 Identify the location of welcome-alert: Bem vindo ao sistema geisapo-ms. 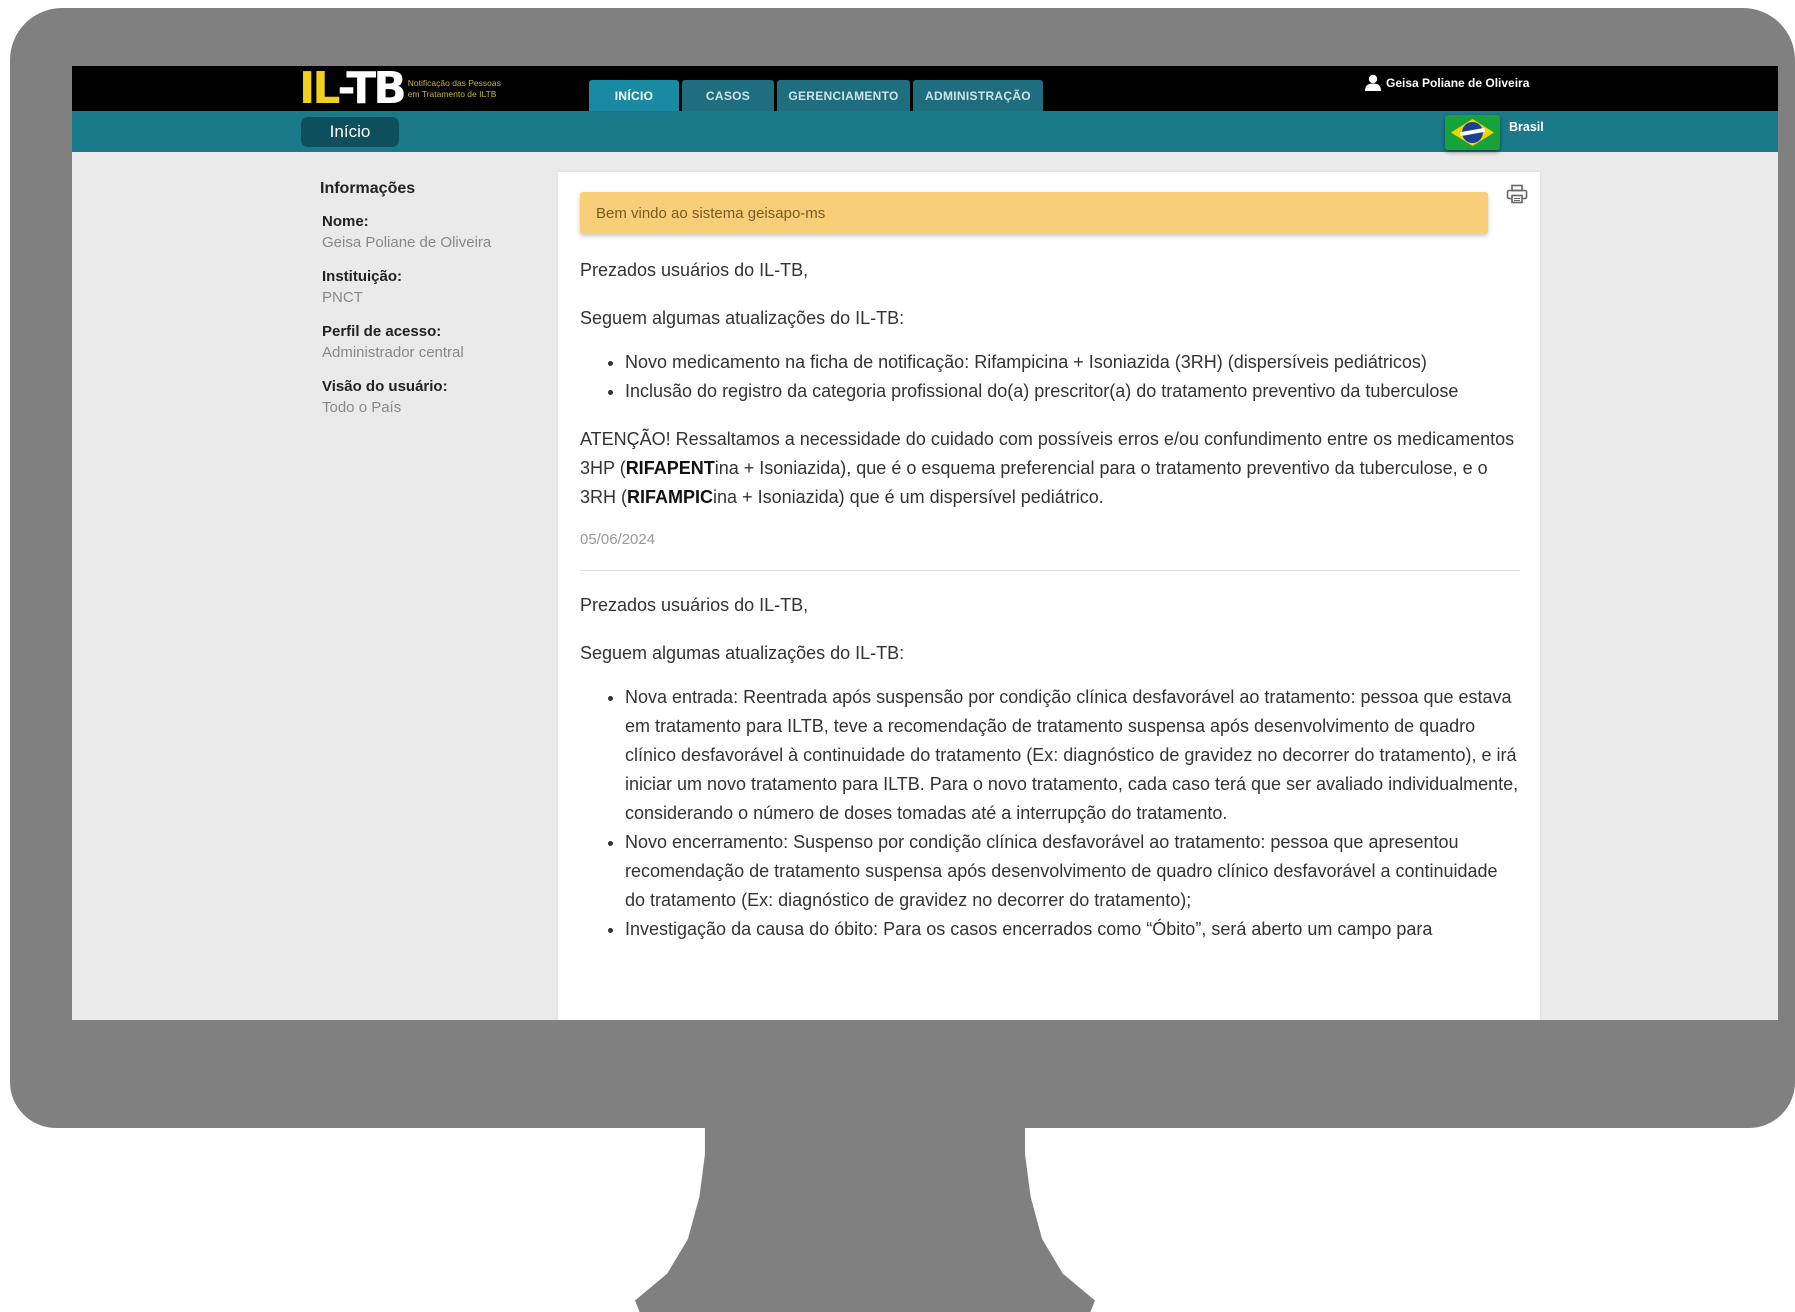
(1034, 213).